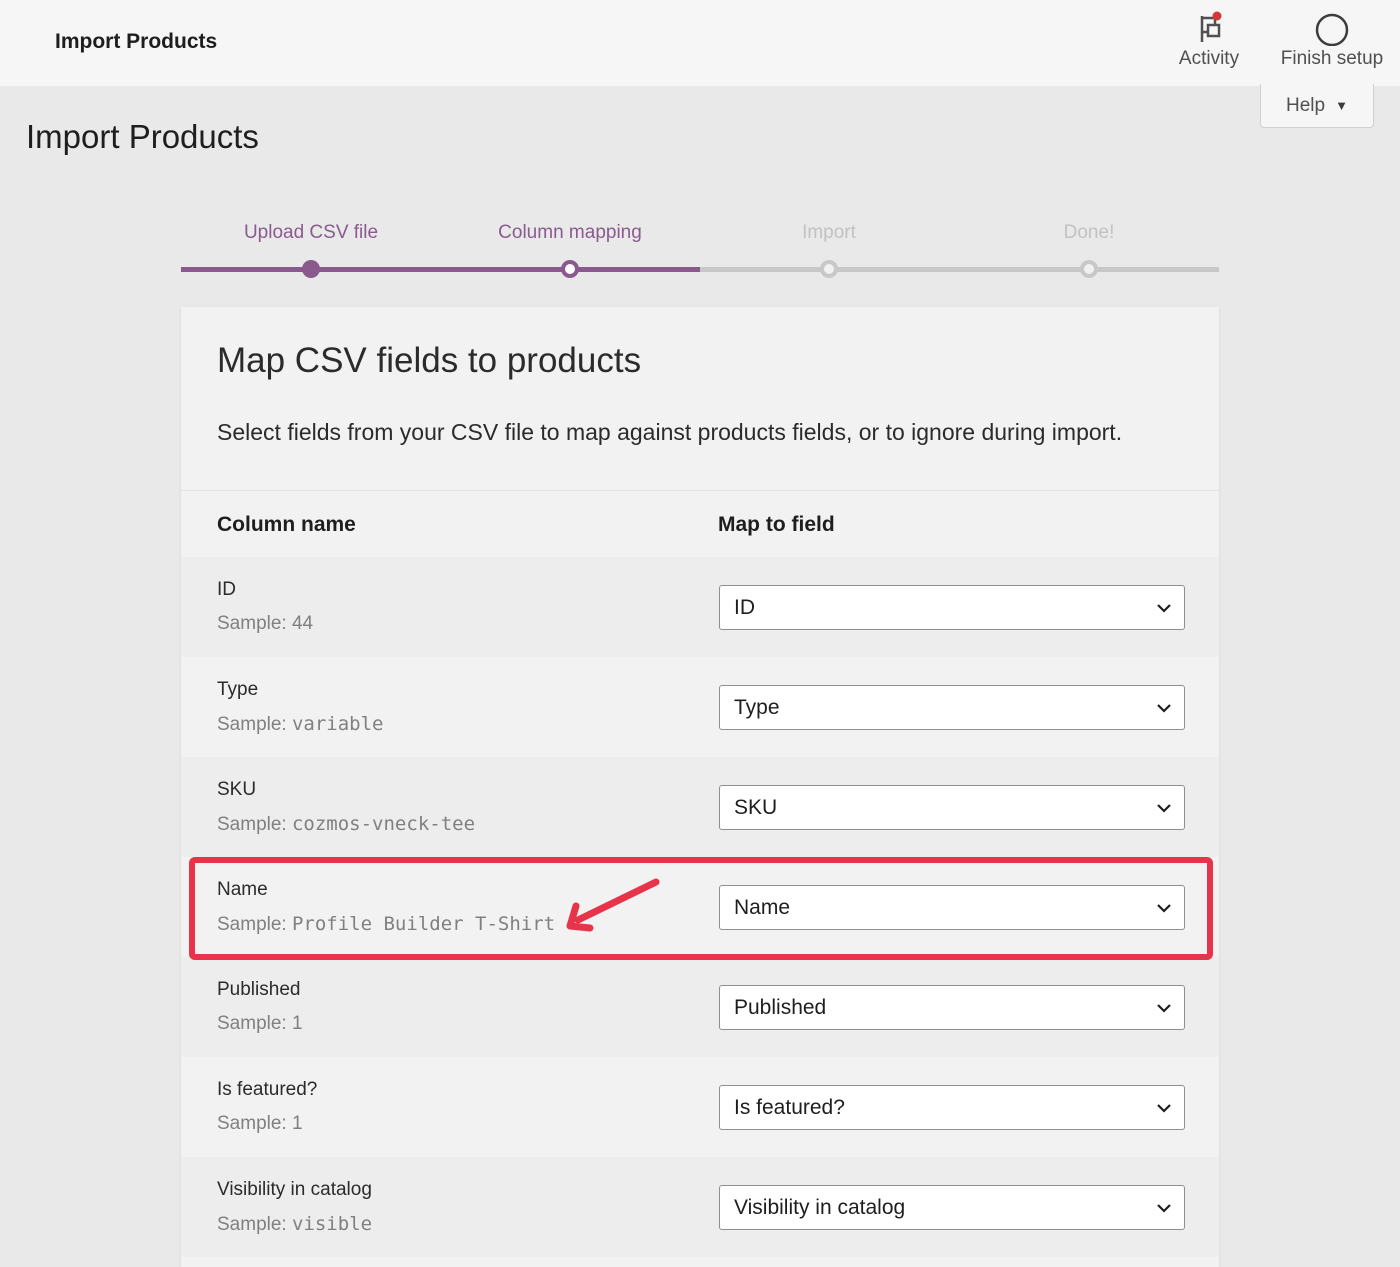  What do you see at coordinates (238, 689) in the screenshot?
I see `column-name: Type` at bounding box center [238, 689].